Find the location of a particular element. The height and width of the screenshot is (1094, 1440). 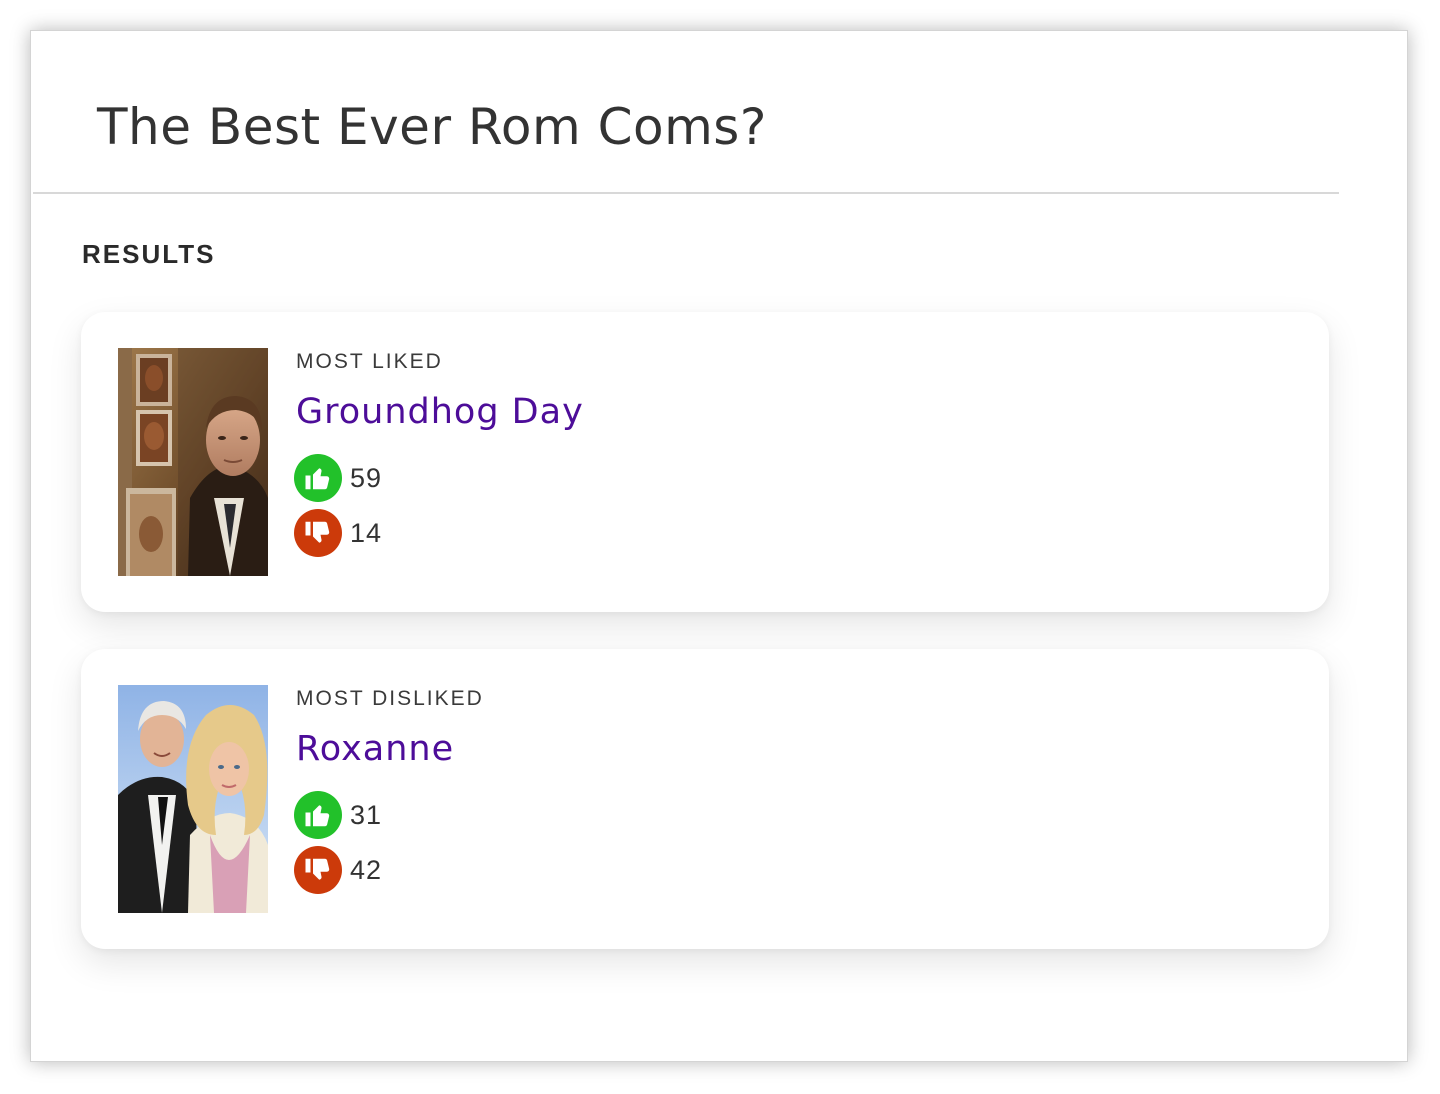

dislike-count: 42 is located at coordinates (366, 869).